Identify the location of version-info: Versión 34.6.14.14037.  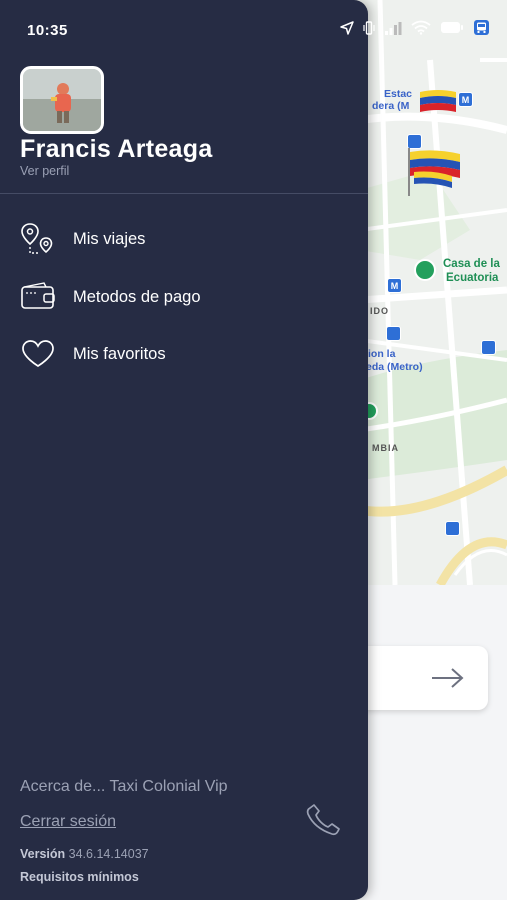
(84, 854).